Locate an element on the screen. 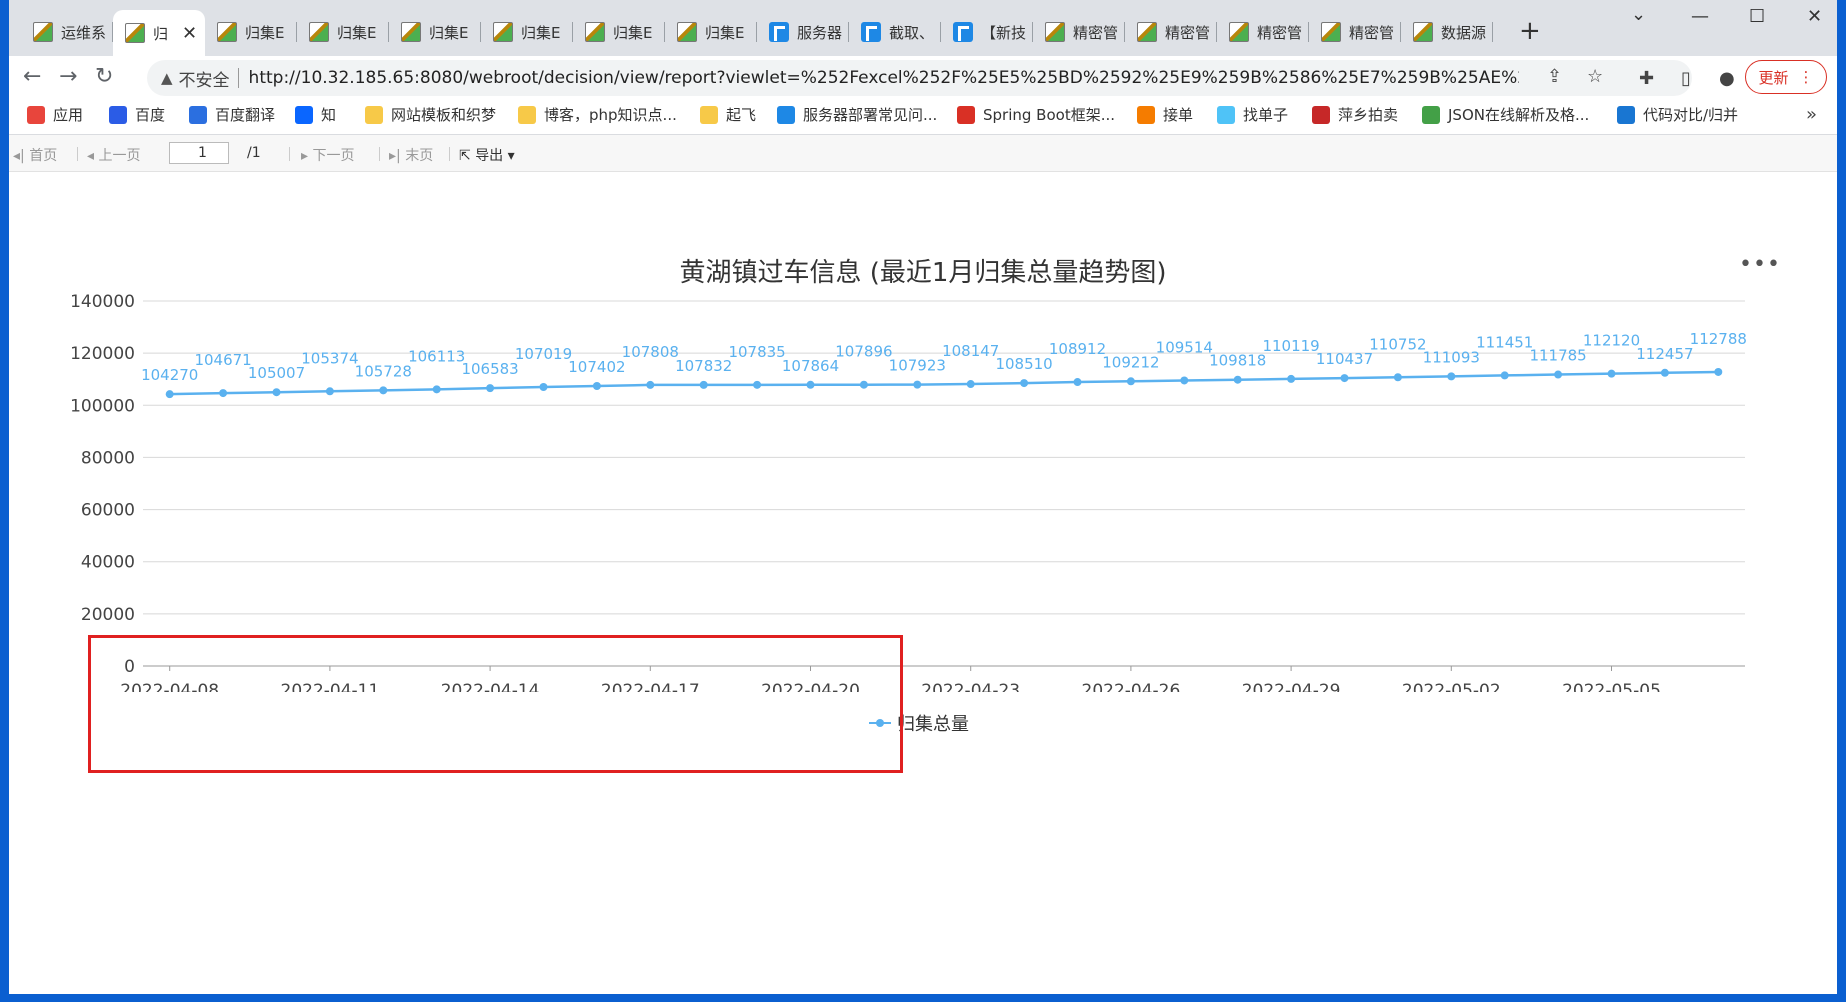 This screenshot has height=1002, width=1846. new-tab-icon: + is located at coordinates (1530, 31).